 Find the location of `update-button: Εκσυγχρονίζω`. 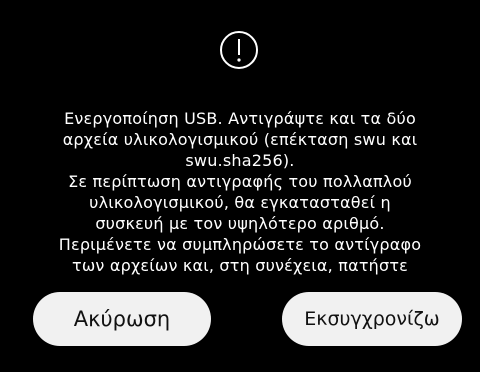

update-button: Εκσυγχρονίζω is located at coordinates (372, 319).